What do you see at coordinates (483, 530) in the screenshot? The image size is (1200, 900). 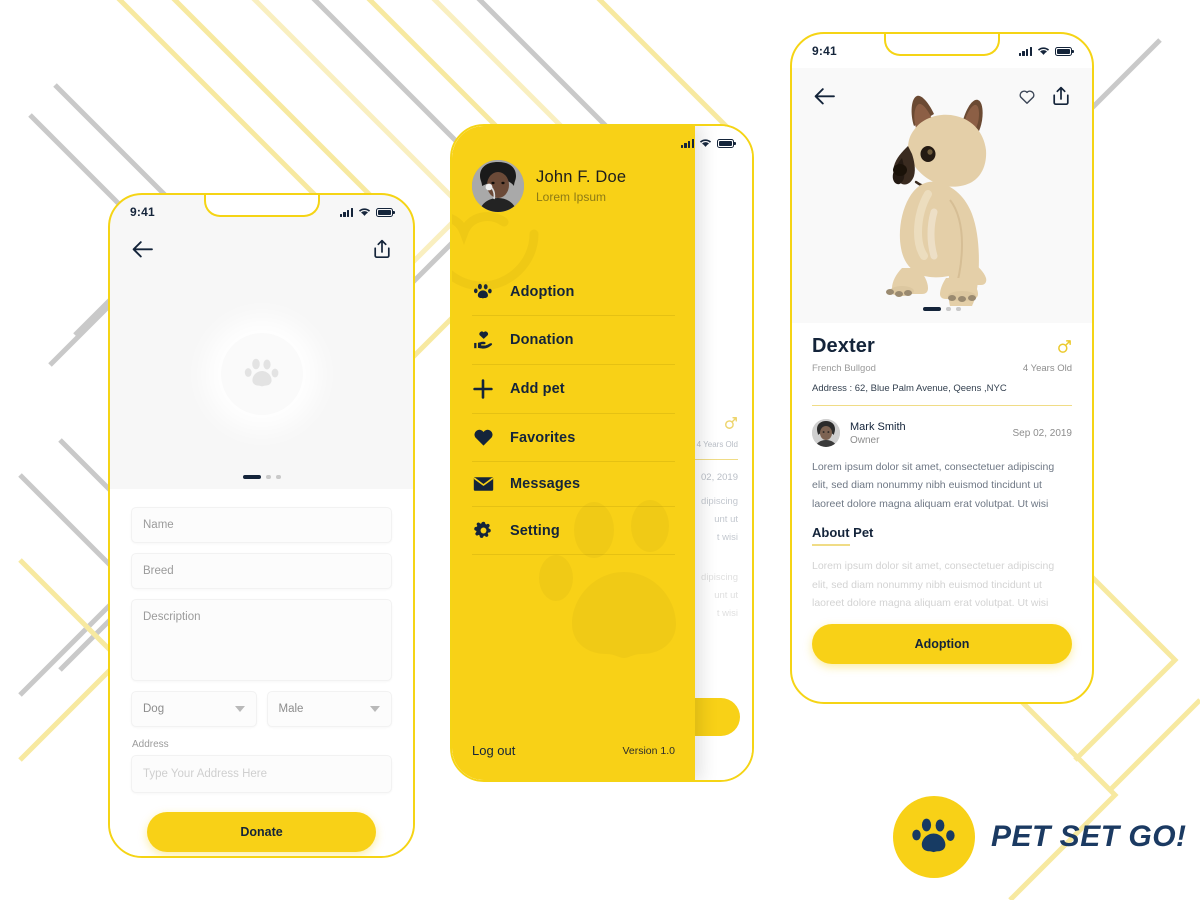 I see `gear-icon` at bounding box center [483, 530].